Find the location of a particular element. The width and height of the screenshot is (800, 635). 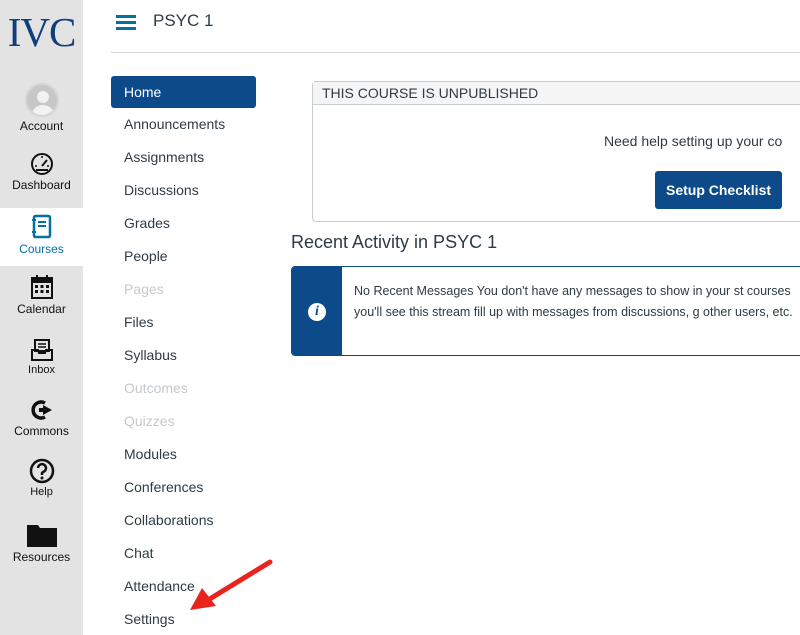

global-nav-courses: Courses is located at coordinates (41, 237).